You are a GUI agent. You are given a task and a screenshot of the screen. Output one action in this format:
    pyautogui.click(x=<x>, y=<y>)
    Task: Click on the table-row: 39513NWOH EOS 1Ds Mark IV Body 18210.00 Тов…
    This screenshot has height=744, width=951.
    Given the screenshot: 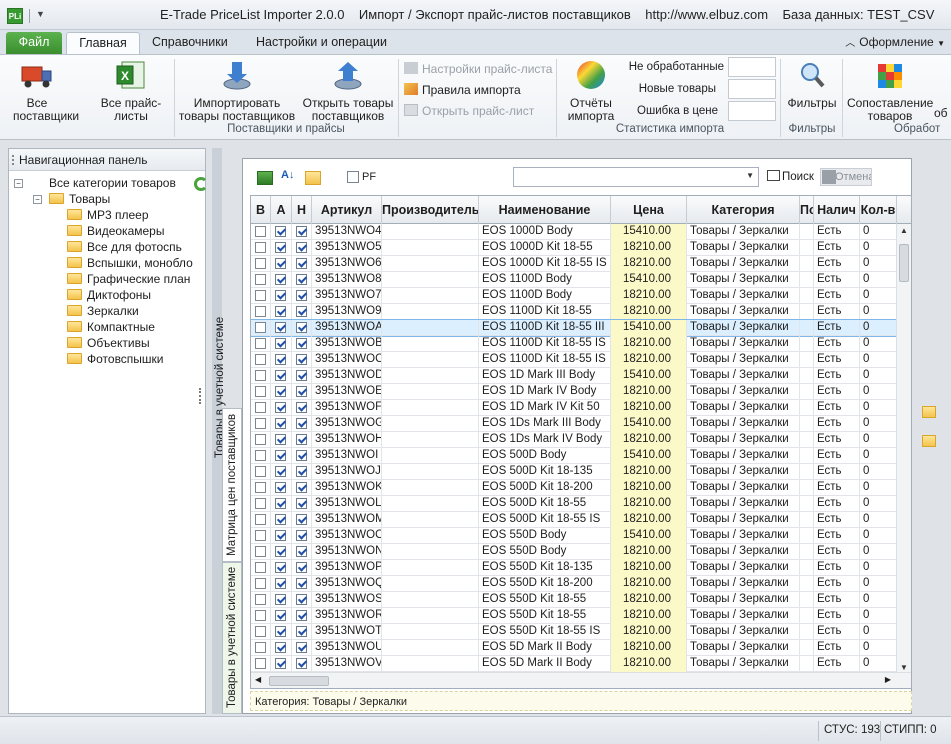 What is the action you would take?
    pyautogui.click(x=574, y=440)
    